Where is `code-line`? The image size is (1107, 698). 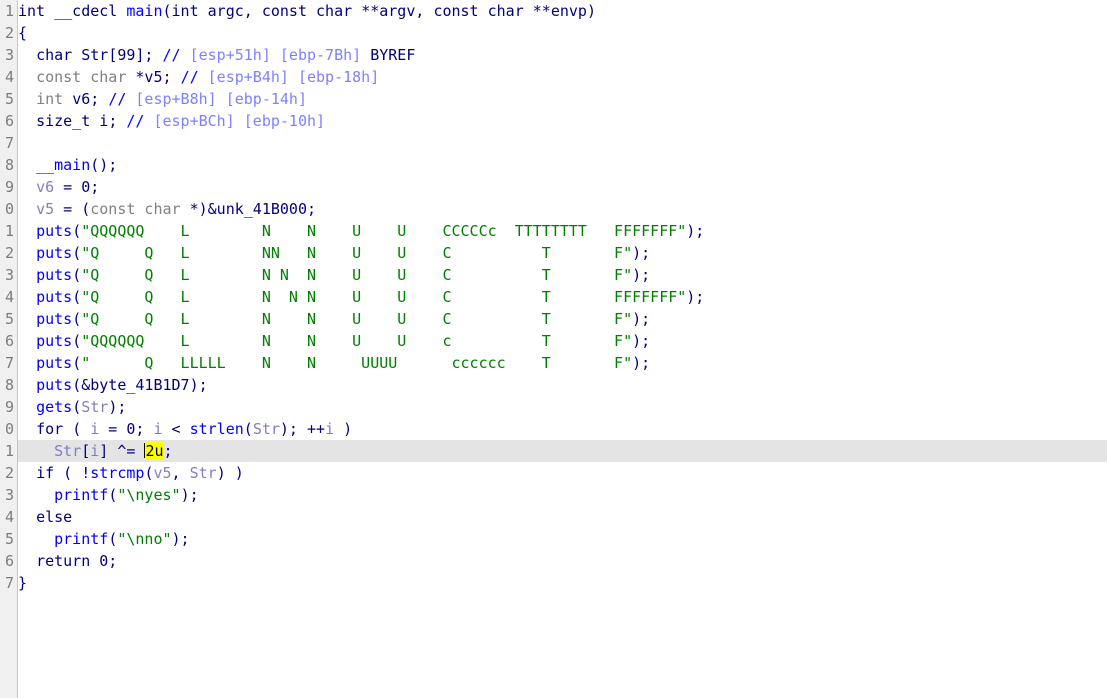 code-line is located at coordinates (562, 143).